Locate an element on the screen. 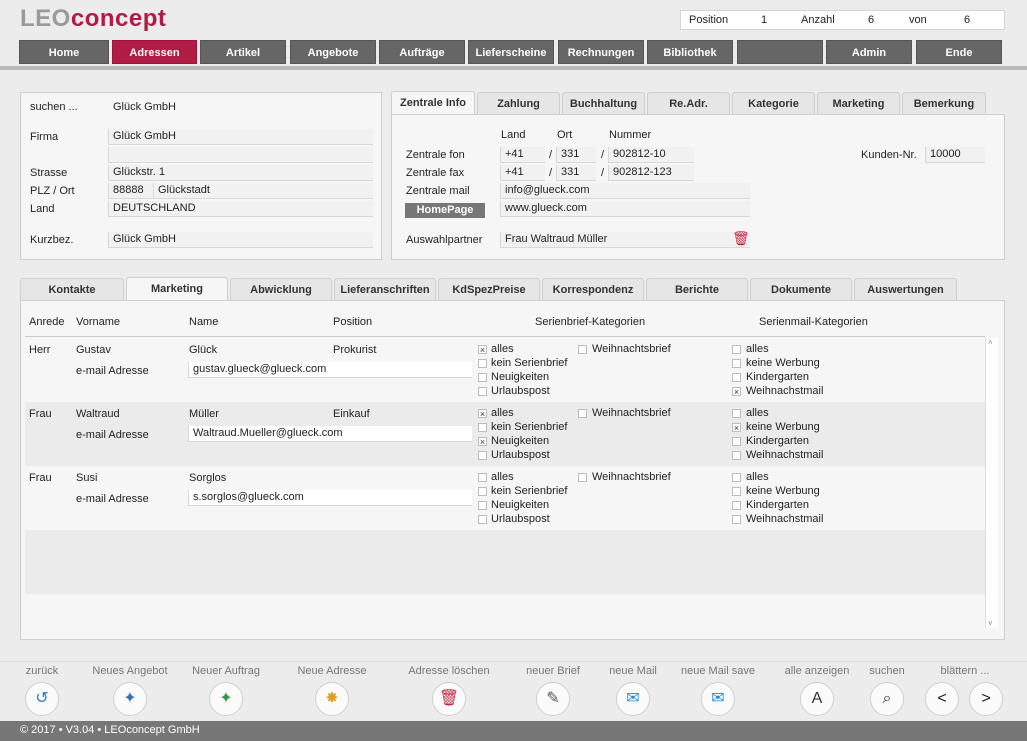  tab-readr: Re.Adr. is located at coordinates (688, 103).